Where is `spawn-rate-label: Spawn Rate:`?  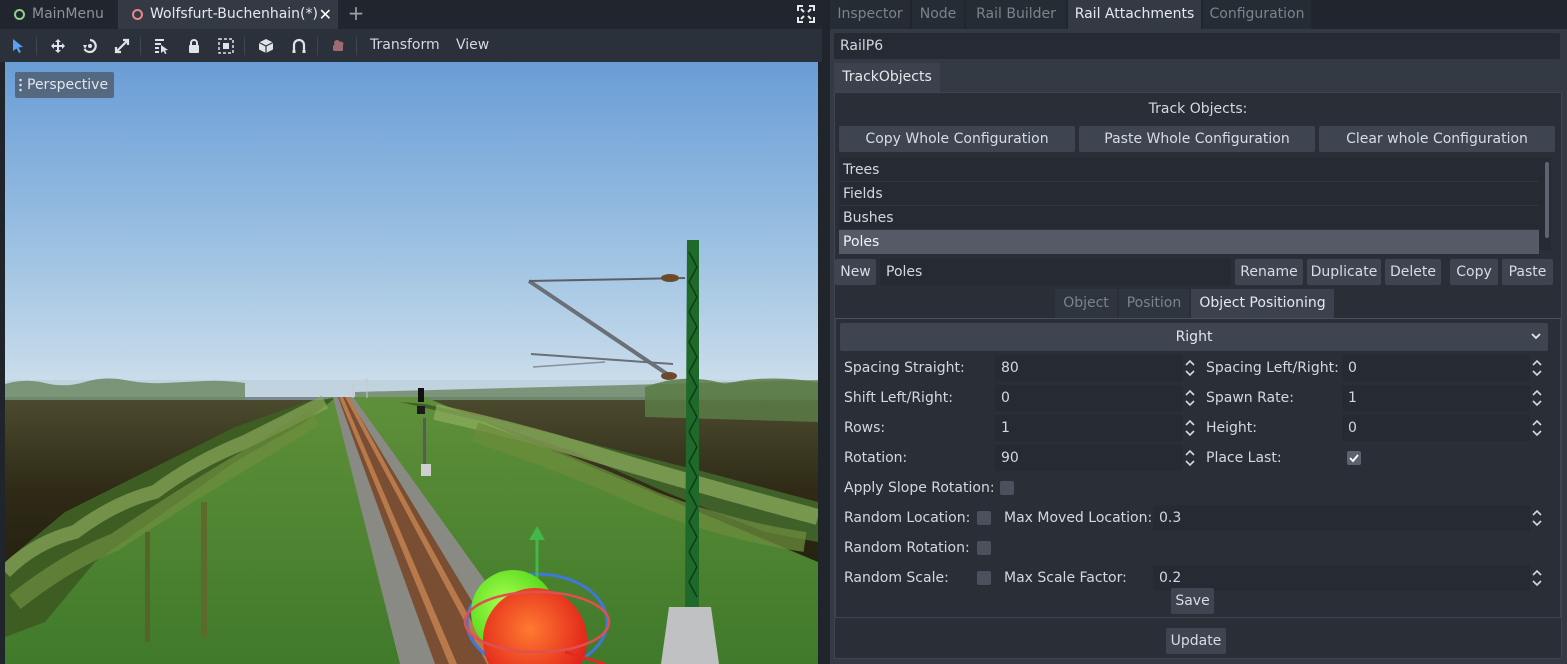
spawn-rate-label: Spawn Rate: is located at coordinates (1250, 398).